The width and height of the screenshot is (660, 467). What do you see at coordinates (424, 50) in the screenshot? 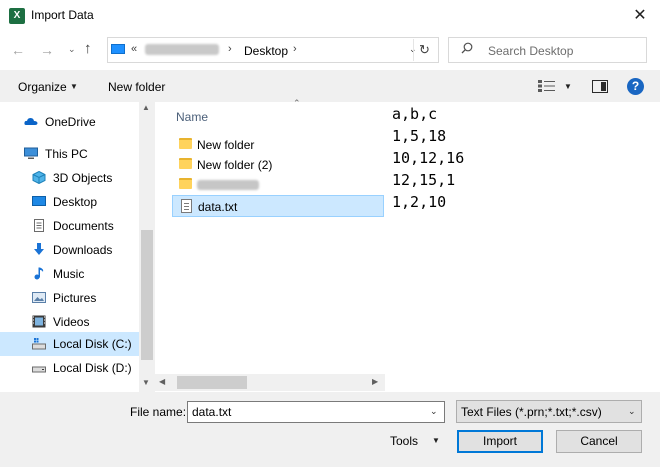
I see `refresh-button: ↻` at bounding box center [424, 50].